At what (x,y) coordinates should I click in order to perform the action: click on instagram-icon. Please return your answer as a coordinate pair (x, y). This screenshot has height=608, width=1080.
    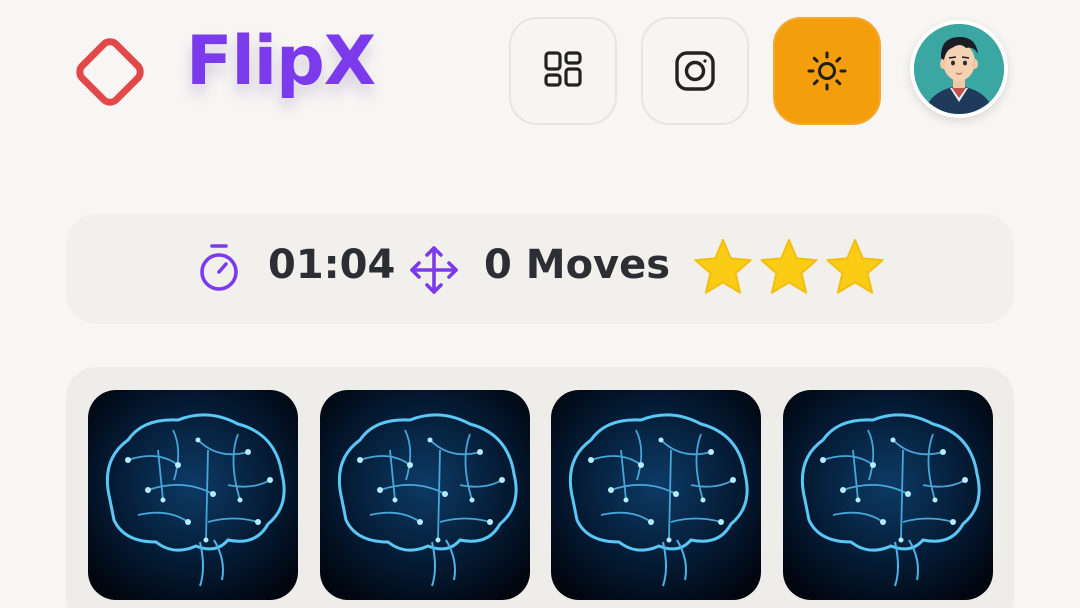
    Looking at the image, I should click on (695, 71).